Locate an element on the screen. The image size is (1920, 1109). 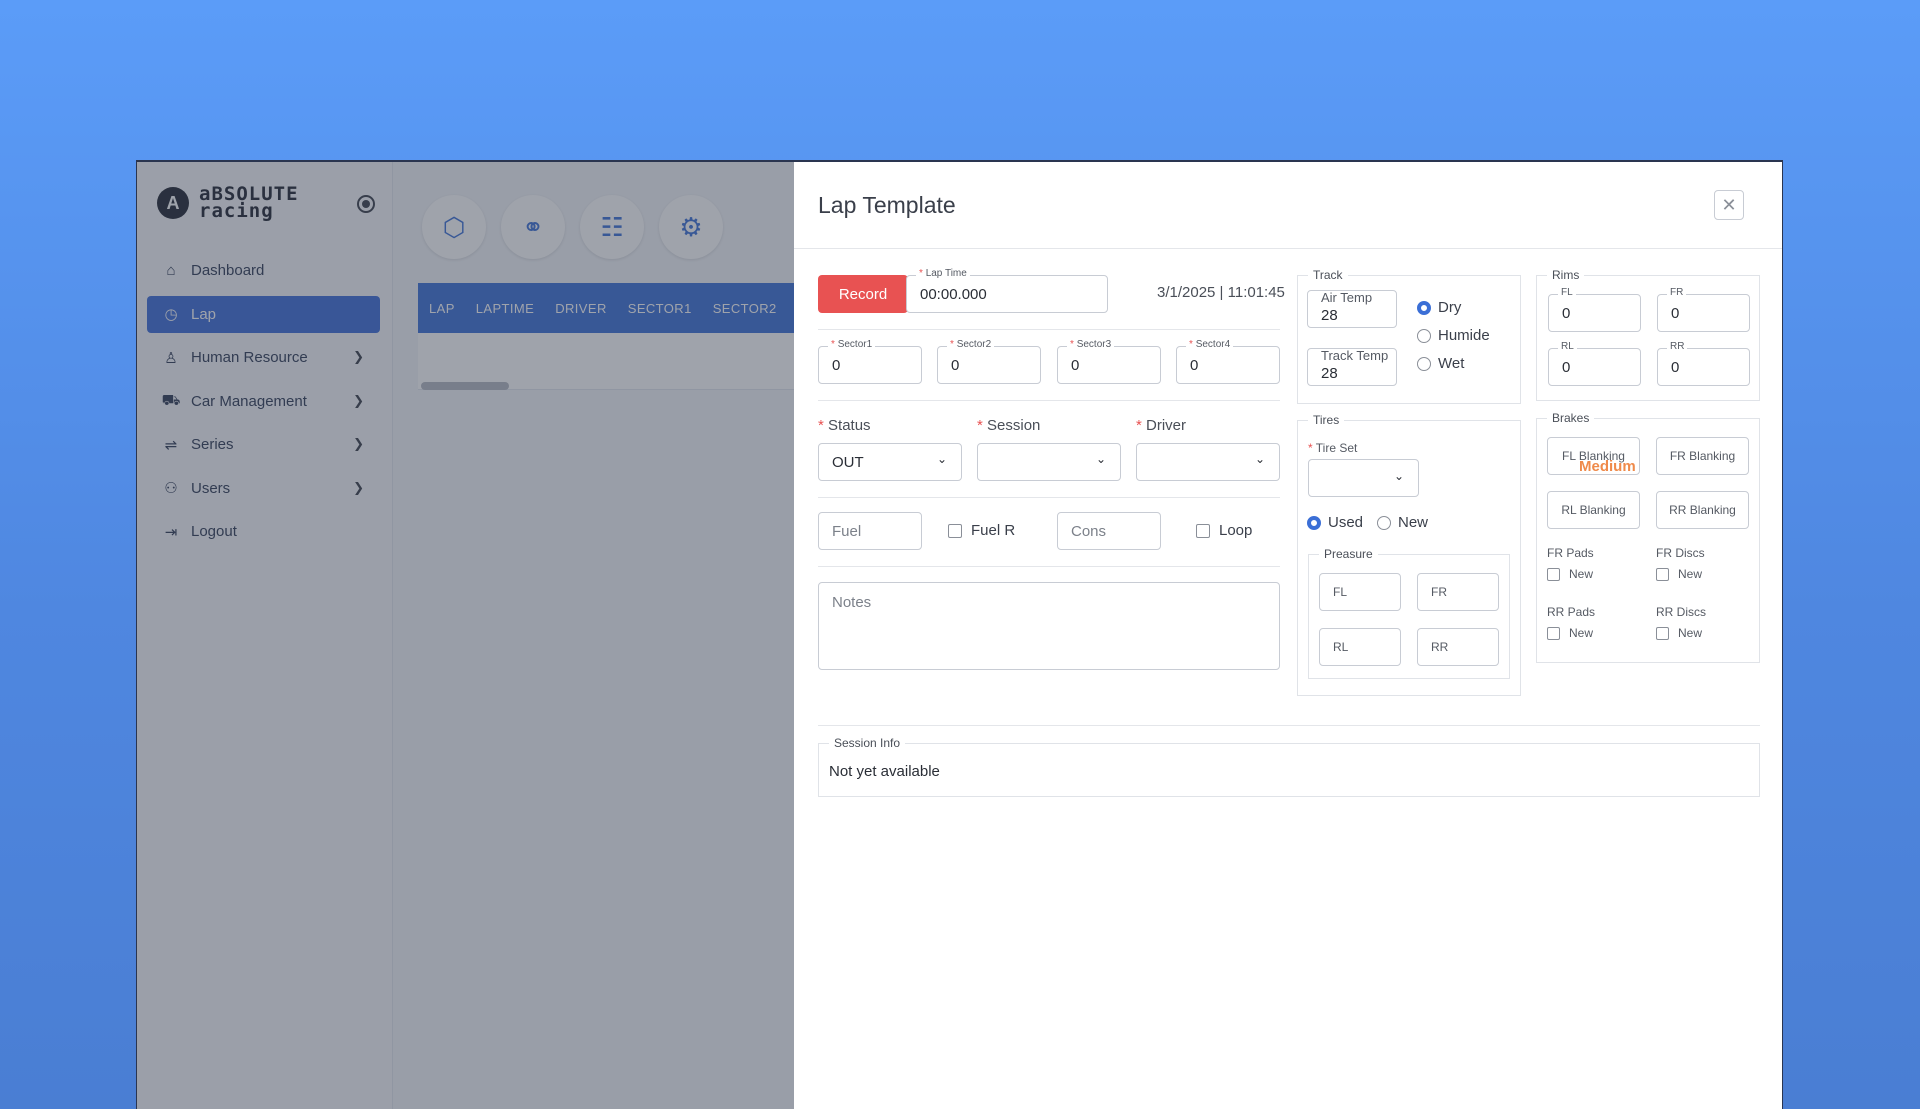
radio-wet: Wet is located at coordinates (1440, 363).